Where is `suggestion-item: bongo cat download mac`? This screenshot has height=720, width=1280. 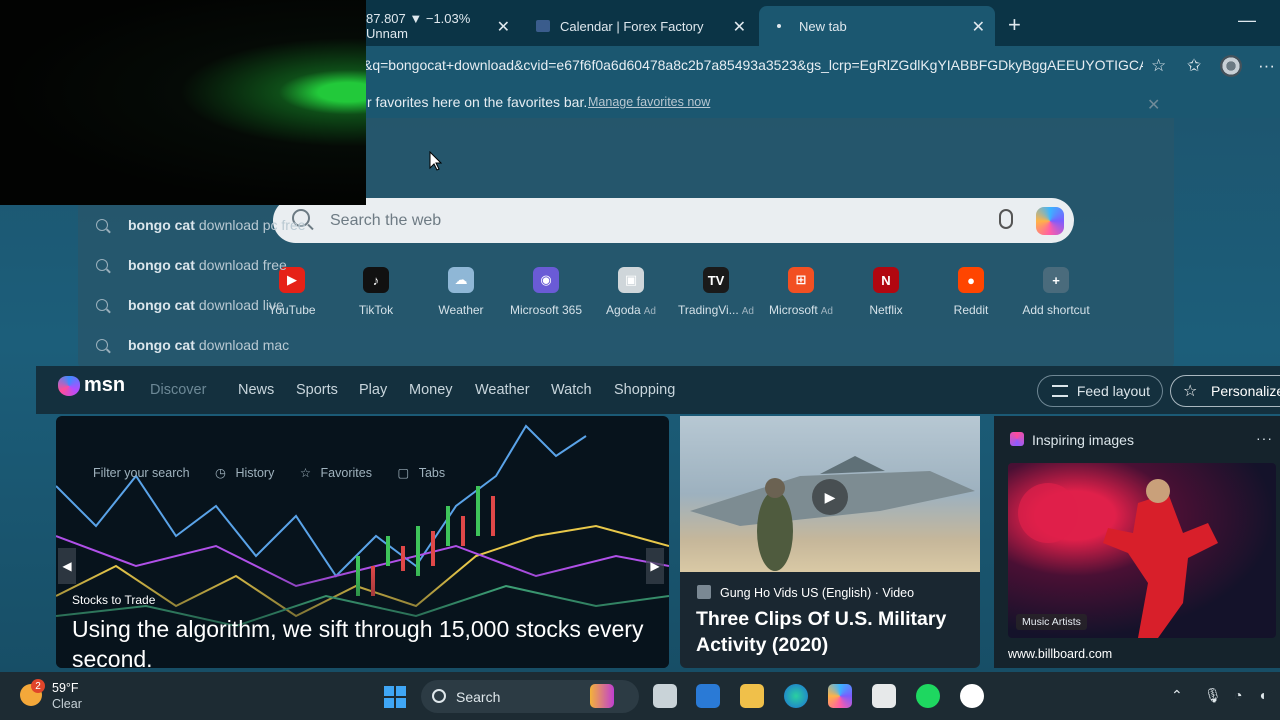
suggestion-item: bongo cat download mac is located at coordinates (192, 345).